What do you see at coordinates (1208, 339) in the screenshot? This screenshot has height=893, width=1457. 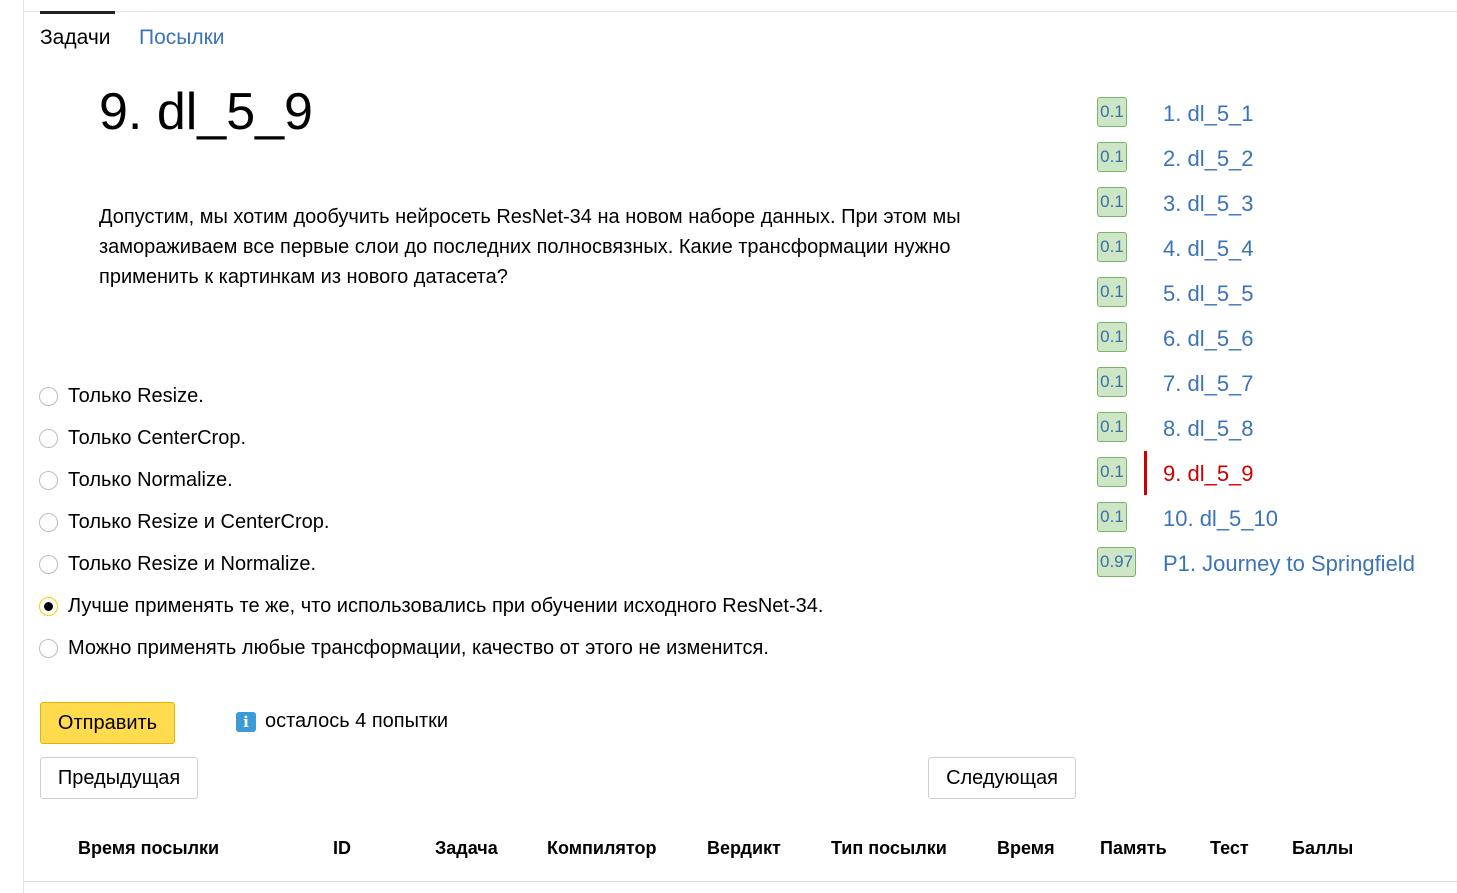 I see `problem-link: 6. dl_5_6` at bounding box center [1208, 339].